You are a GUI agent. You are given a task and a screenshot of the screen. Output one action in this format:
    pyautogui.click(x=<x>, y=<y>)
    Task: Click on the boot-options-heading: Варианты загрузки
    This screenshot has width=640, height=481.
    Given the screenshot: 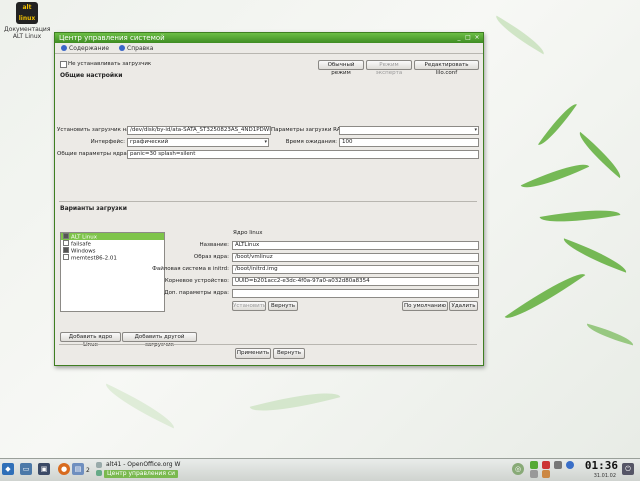 What is the action you would take?
    pyautogui.click(x=93, y=208)
    